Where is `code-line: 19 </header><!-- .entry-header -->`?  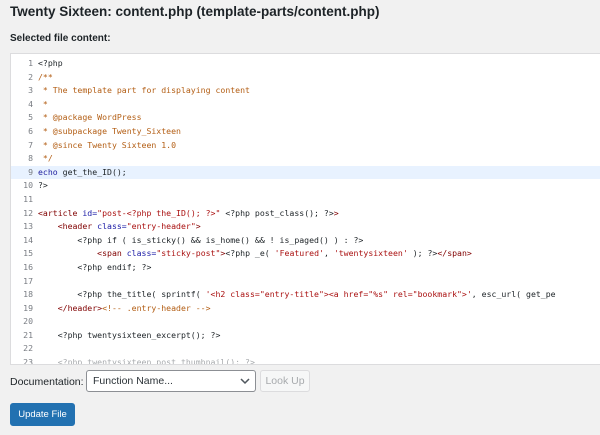 code-line: 19 </header><!-- .entry-header --> is located at coordinates (305, 309).